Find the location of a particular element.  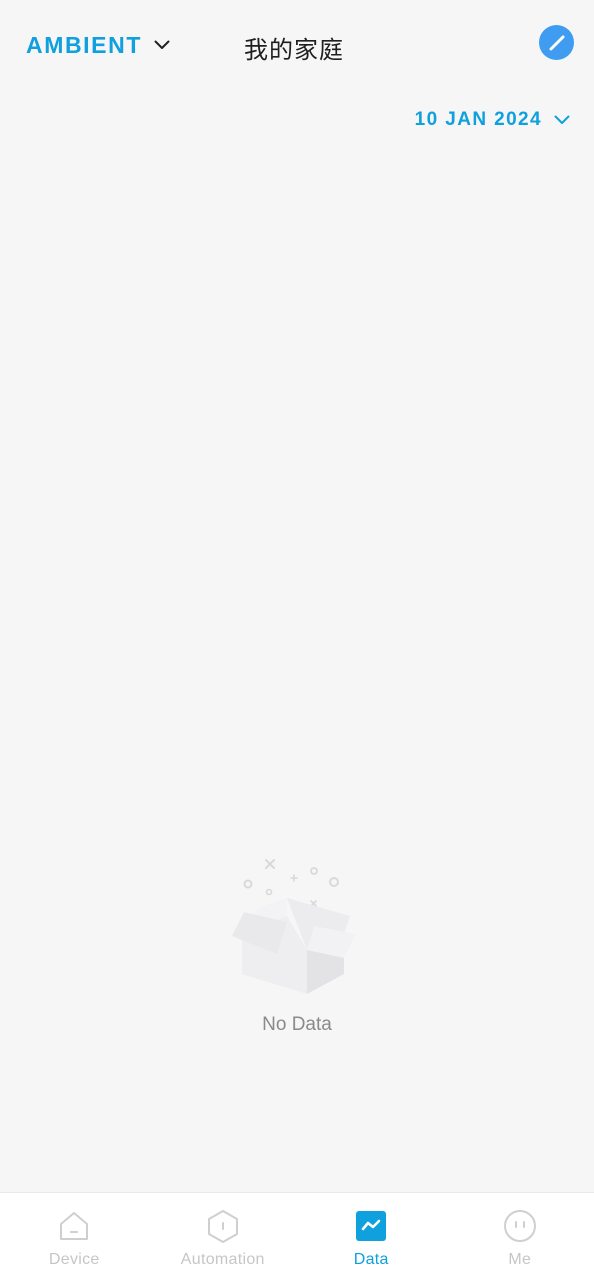

tab-data: Data is located at coordinates (371, 1236).